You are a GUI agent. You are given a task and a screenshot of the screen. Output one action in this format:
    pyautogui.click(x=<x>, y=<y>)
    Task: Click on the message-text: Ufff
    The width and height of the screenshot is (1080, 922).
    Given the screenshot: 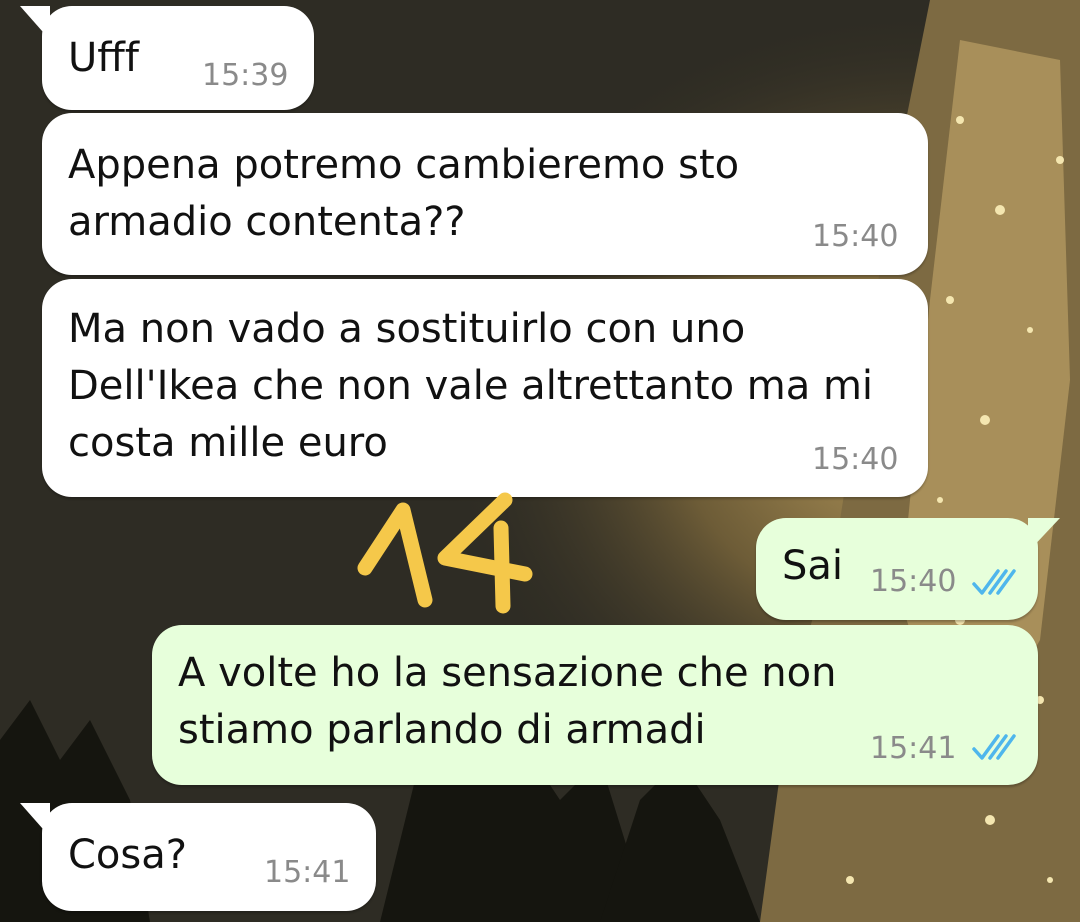 What is the action you would take?
    pyautogui.click(x=103, y=58)
    